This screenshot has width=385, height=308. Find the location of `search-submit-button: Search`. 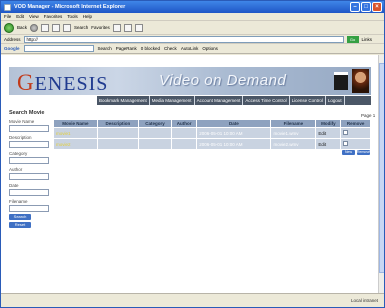

search-submit-button: Search is located at coordinates (20, 217).